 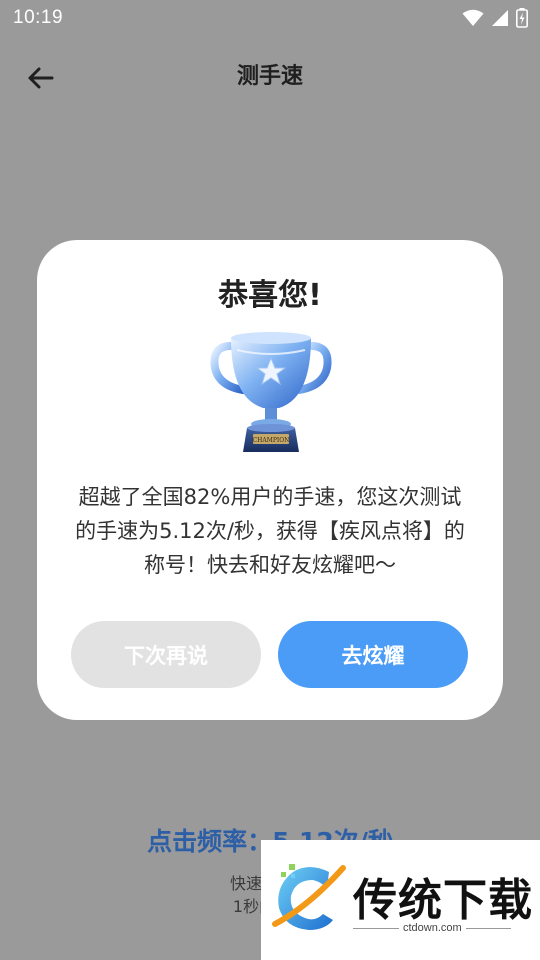 What do you see at coordinates (522, 18) in the screenshot?
I see `battery-icon` at bounding box center [522, 18].